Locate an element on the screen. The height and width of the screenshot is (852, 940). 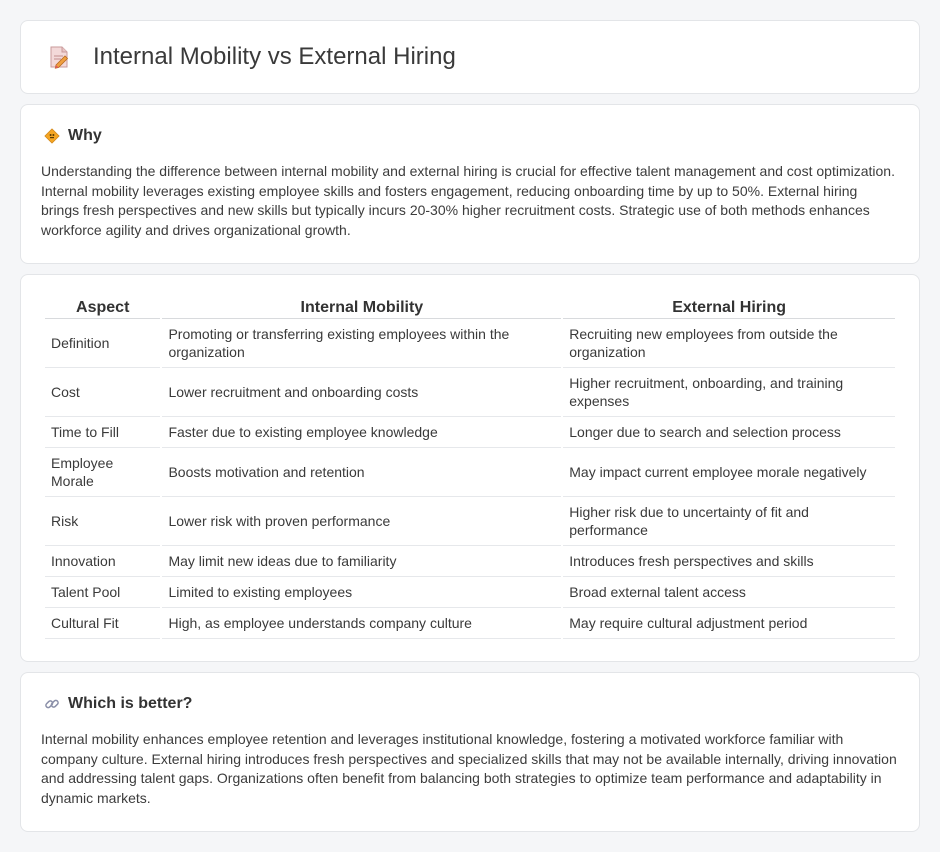
page-title: Internal Mobility vs External Hiring is located at coordinates (274, 56).